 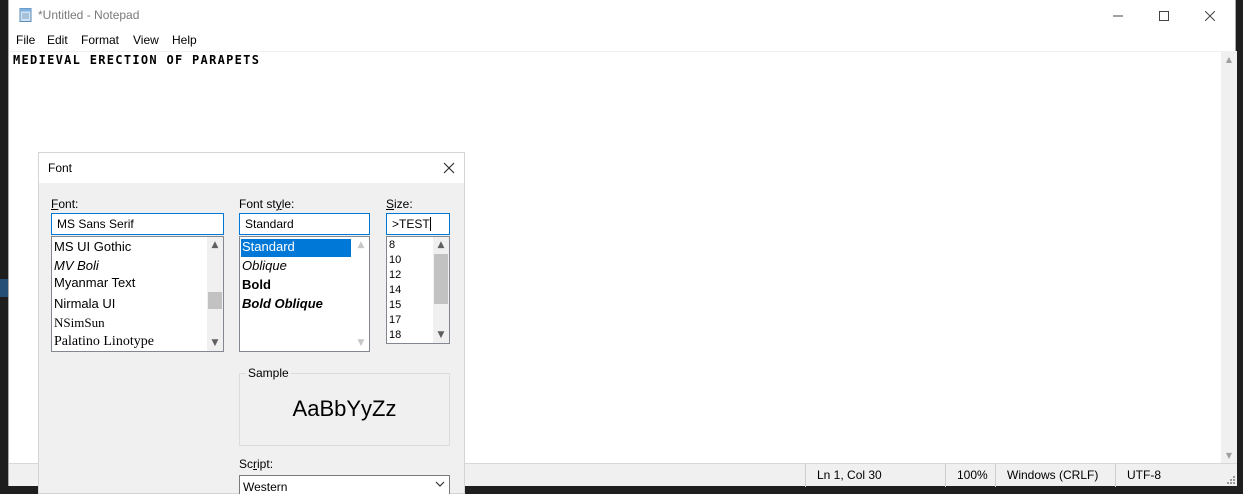 I want to click on list-item: Myanmar Text, so click(x=94, y=282).